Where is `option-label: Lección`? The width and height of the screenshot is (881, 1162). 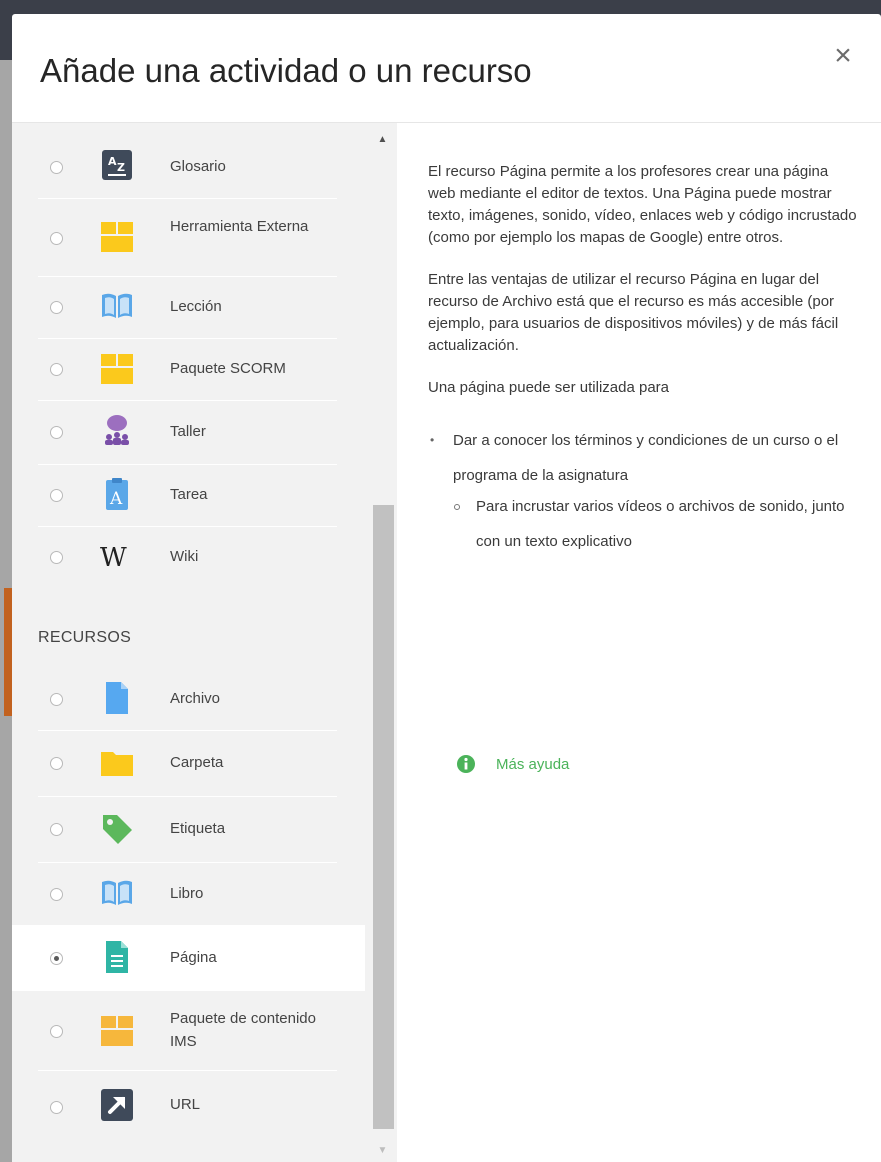
option-label: Lección is located at coordinates (196, 306).